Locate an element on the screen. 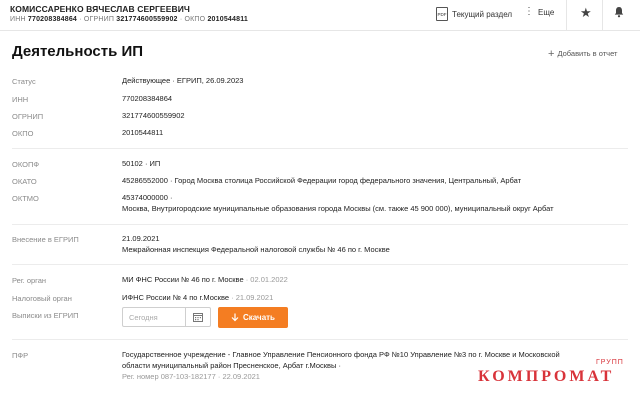  plus-icon: + is located at coordinates (551, 53).